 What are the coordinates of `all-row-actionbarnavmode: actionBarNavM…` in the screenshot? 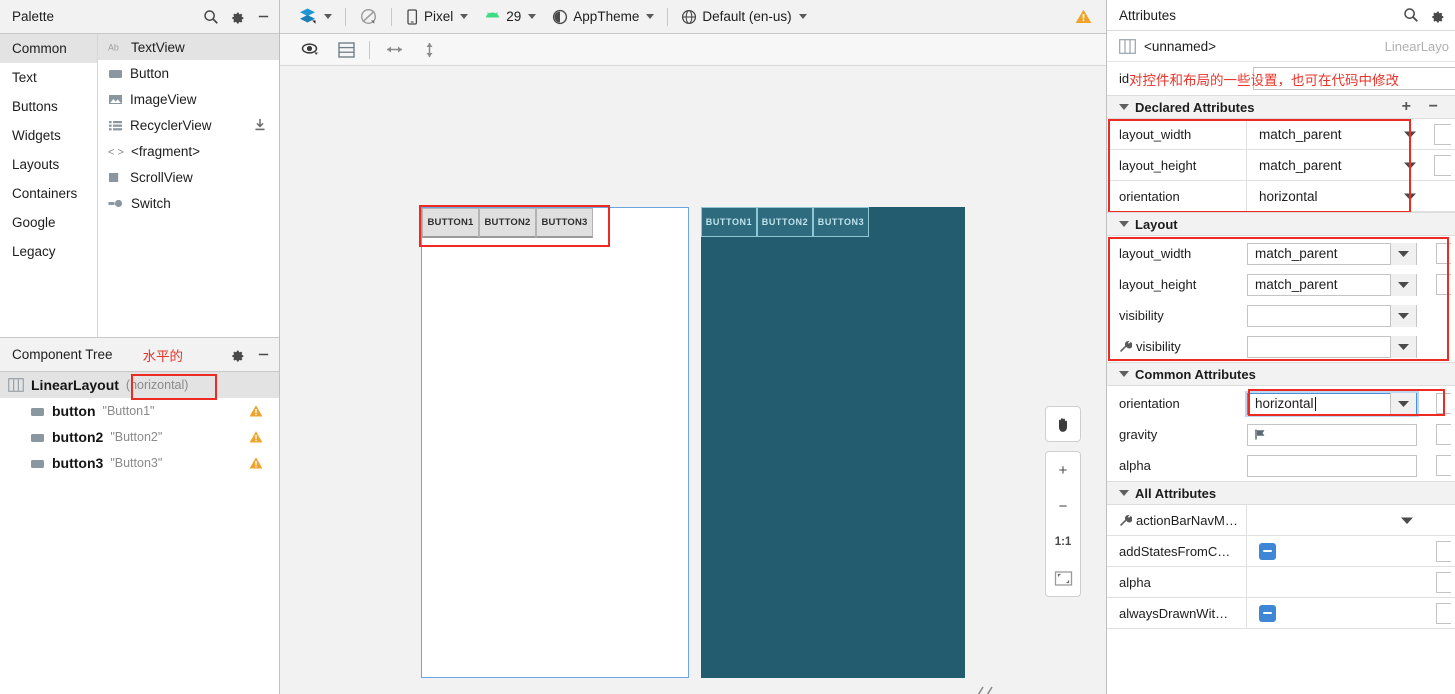 It's located at (1281, 520).